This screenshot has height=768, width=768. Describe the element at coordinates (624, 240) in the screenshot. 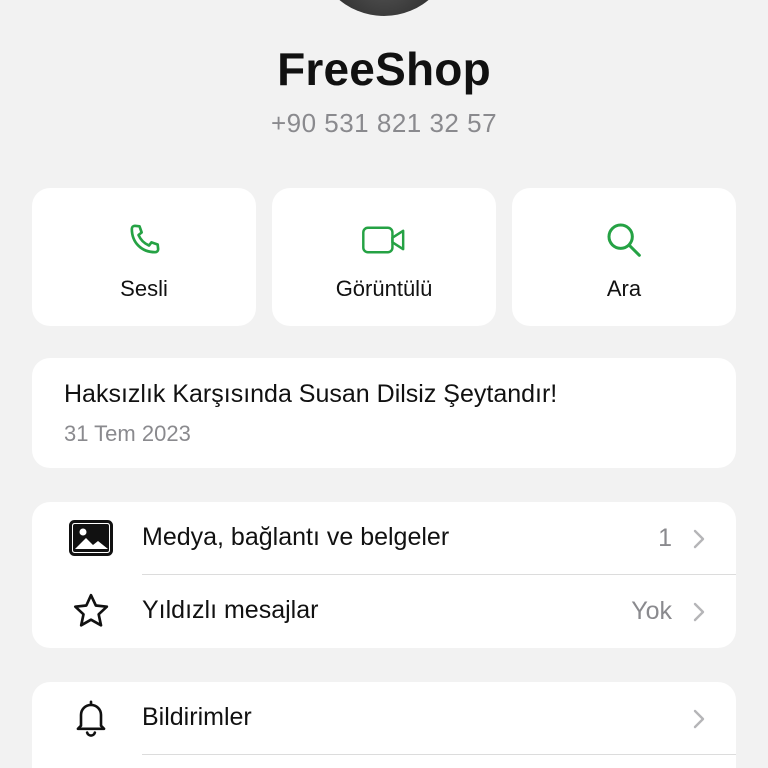

I see `search-icon` at that location.